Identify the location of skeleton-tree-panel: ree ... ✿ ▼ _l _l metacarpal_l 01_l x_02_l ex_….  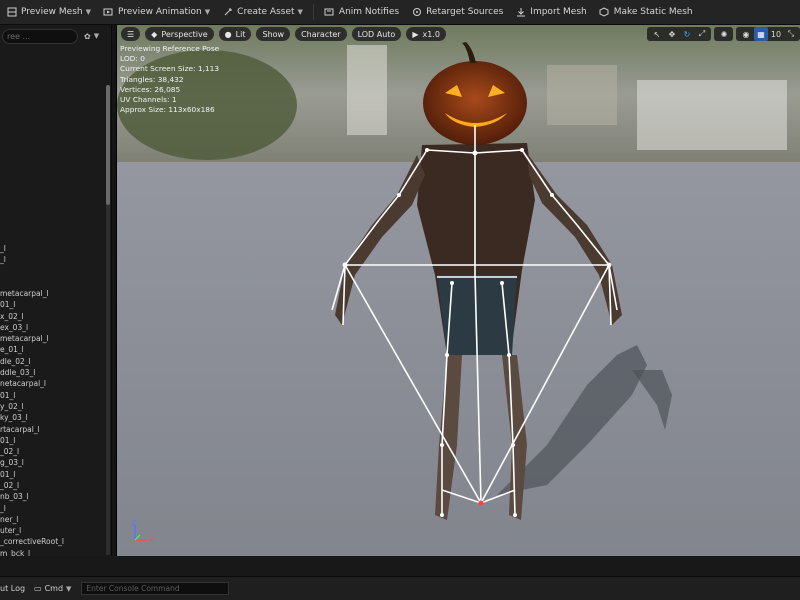
(56, 300).